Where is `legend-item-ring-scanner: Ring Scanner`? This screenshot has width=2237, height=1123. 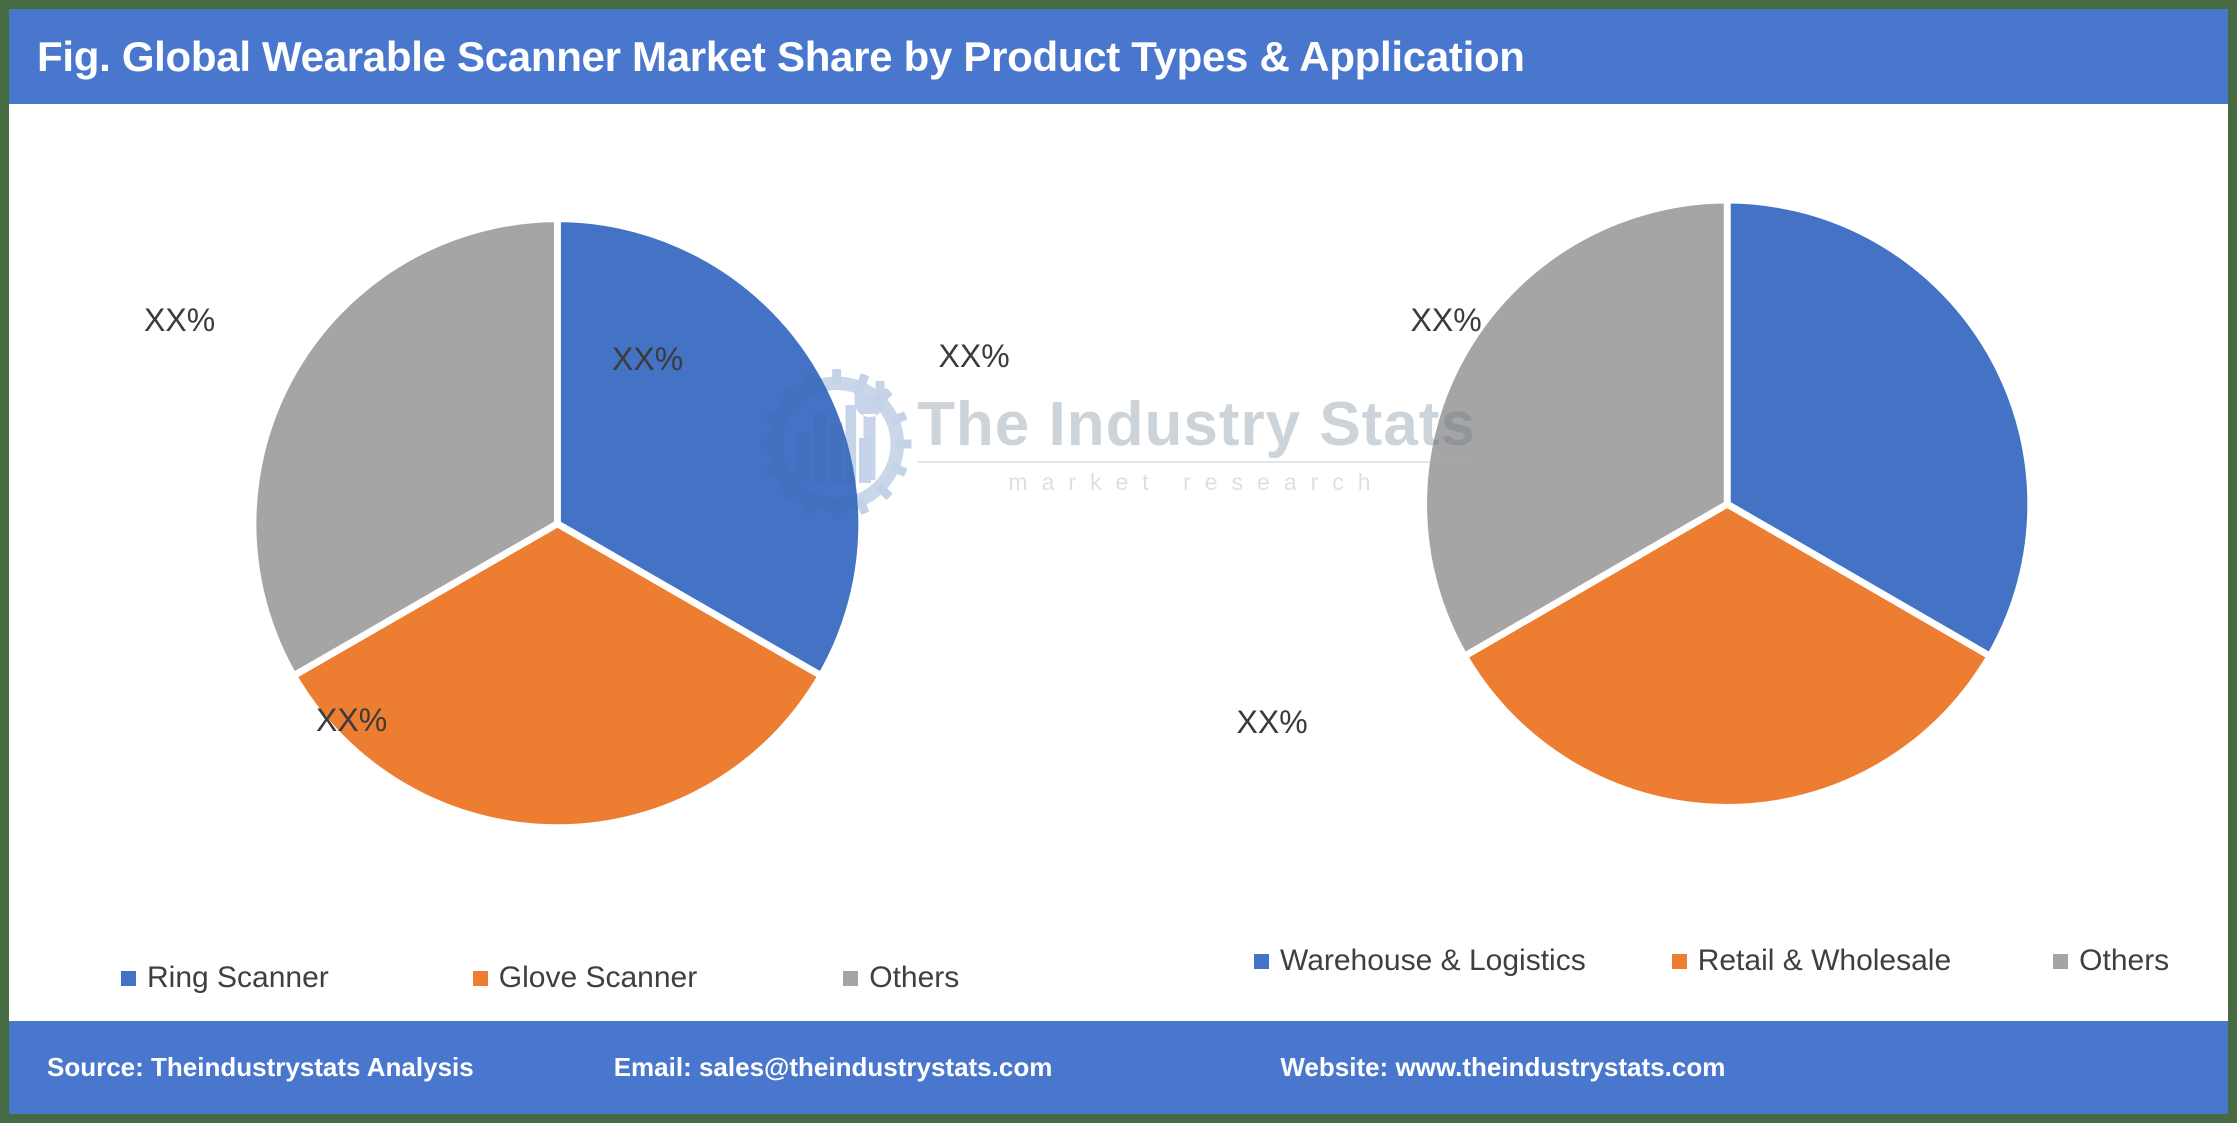
legend-item-ring-scanner: Ring Scanner is located at coordinates (225, 978).